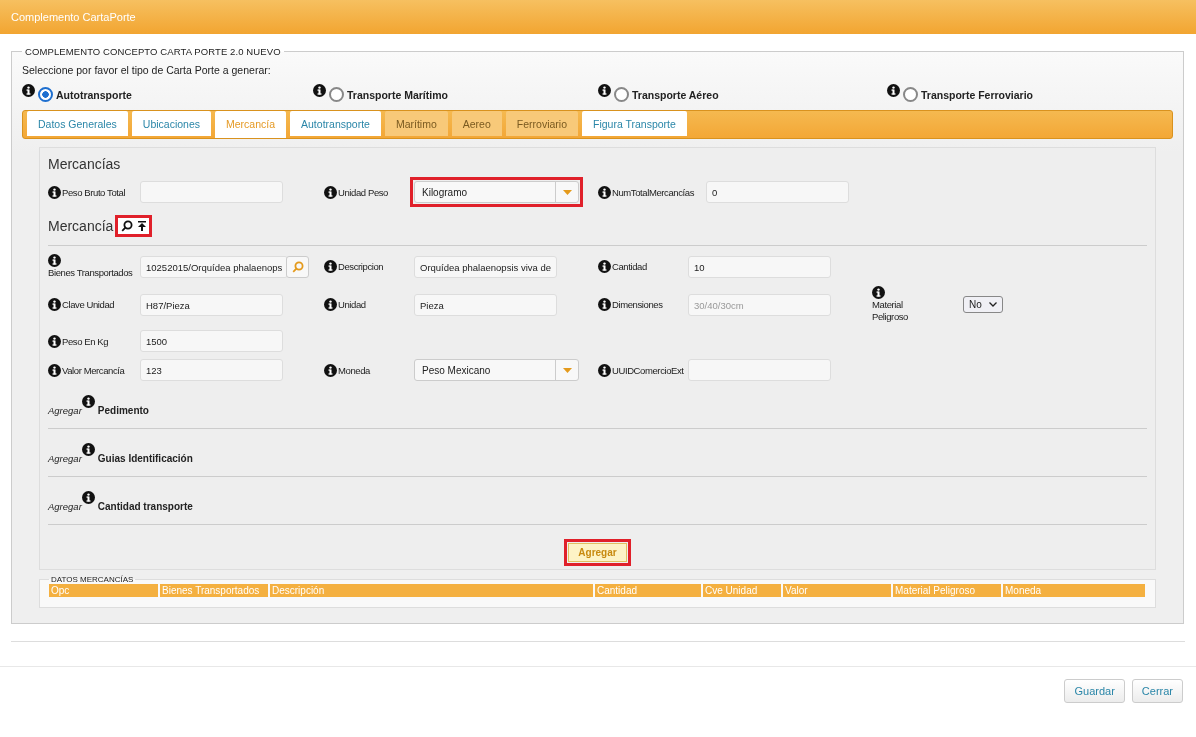 This screenshot has width=1196, height=737. I want to click on upload-button, so click(142, 226).